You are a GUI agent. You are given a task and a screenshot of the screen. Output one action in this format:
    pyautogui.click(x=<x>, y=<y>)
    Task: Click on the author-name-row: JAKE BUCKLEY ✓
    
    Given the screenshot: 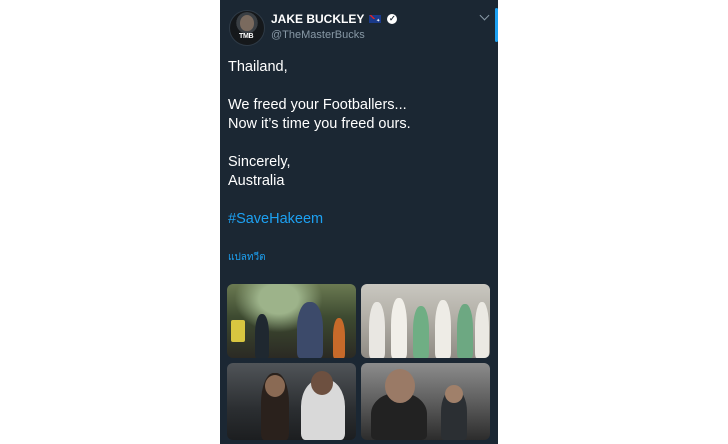 What is the action you would take?
    pyautogui.click(x=334, y=19)
    